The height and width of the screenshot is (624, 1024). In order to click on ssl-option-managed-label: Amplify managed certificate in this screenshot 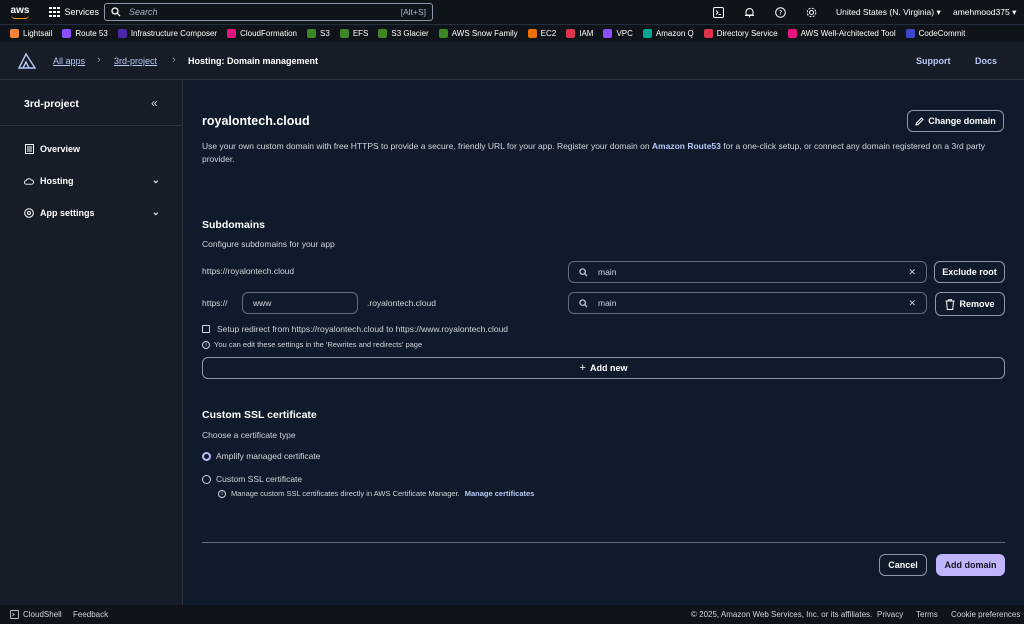, I will do `click(268, 456)`.